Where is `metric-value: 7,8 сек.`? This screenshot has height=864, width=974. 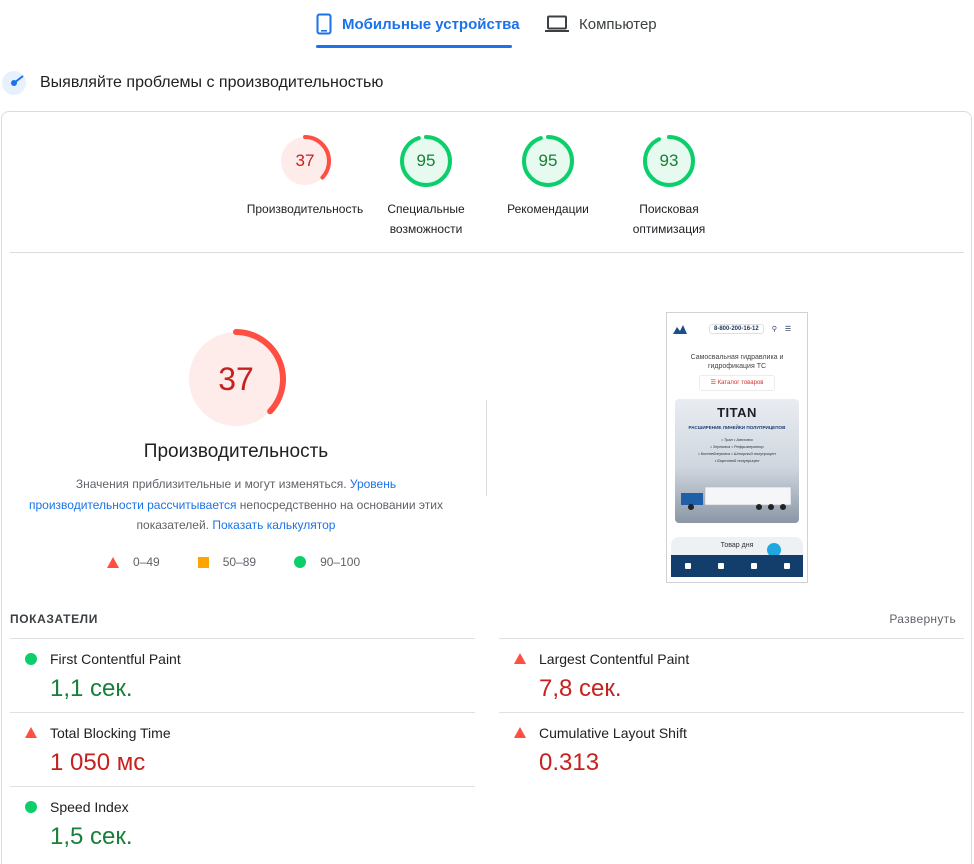 metric-value: 7,8 сек. is located at coordinates (580, 688).